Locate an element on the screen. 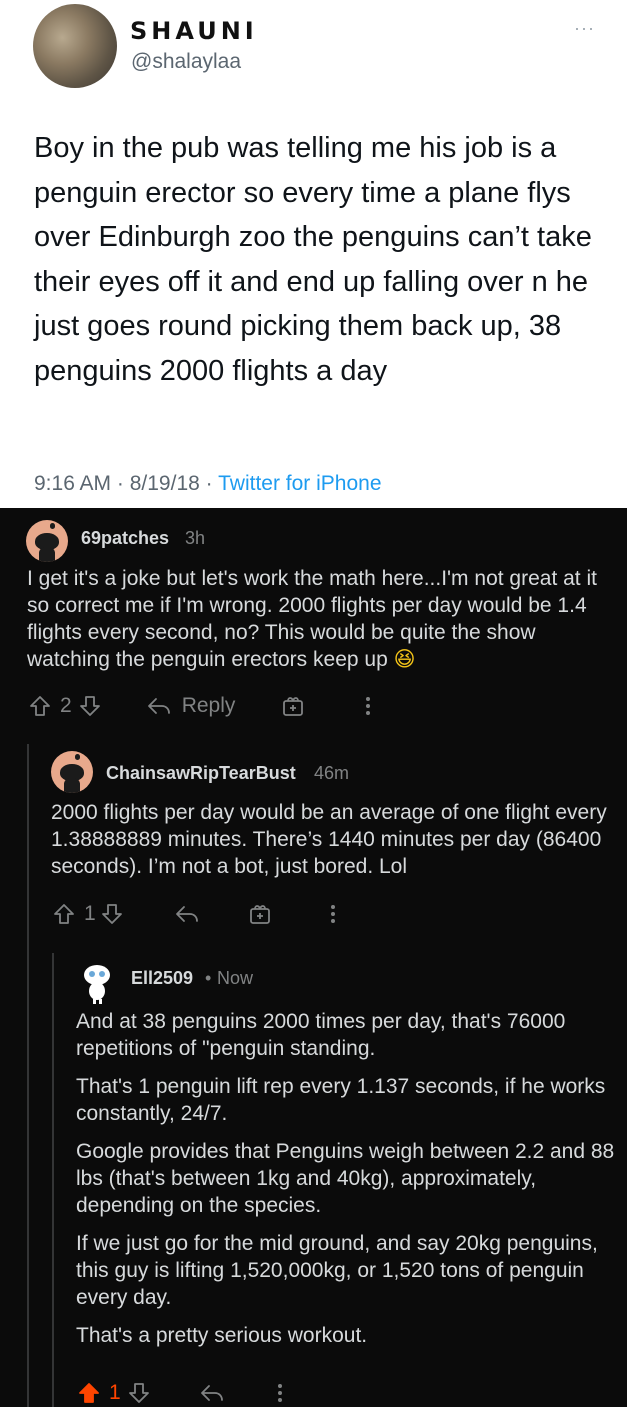  tweet-date: 8/19/18 is located at coordinates (165, 483).